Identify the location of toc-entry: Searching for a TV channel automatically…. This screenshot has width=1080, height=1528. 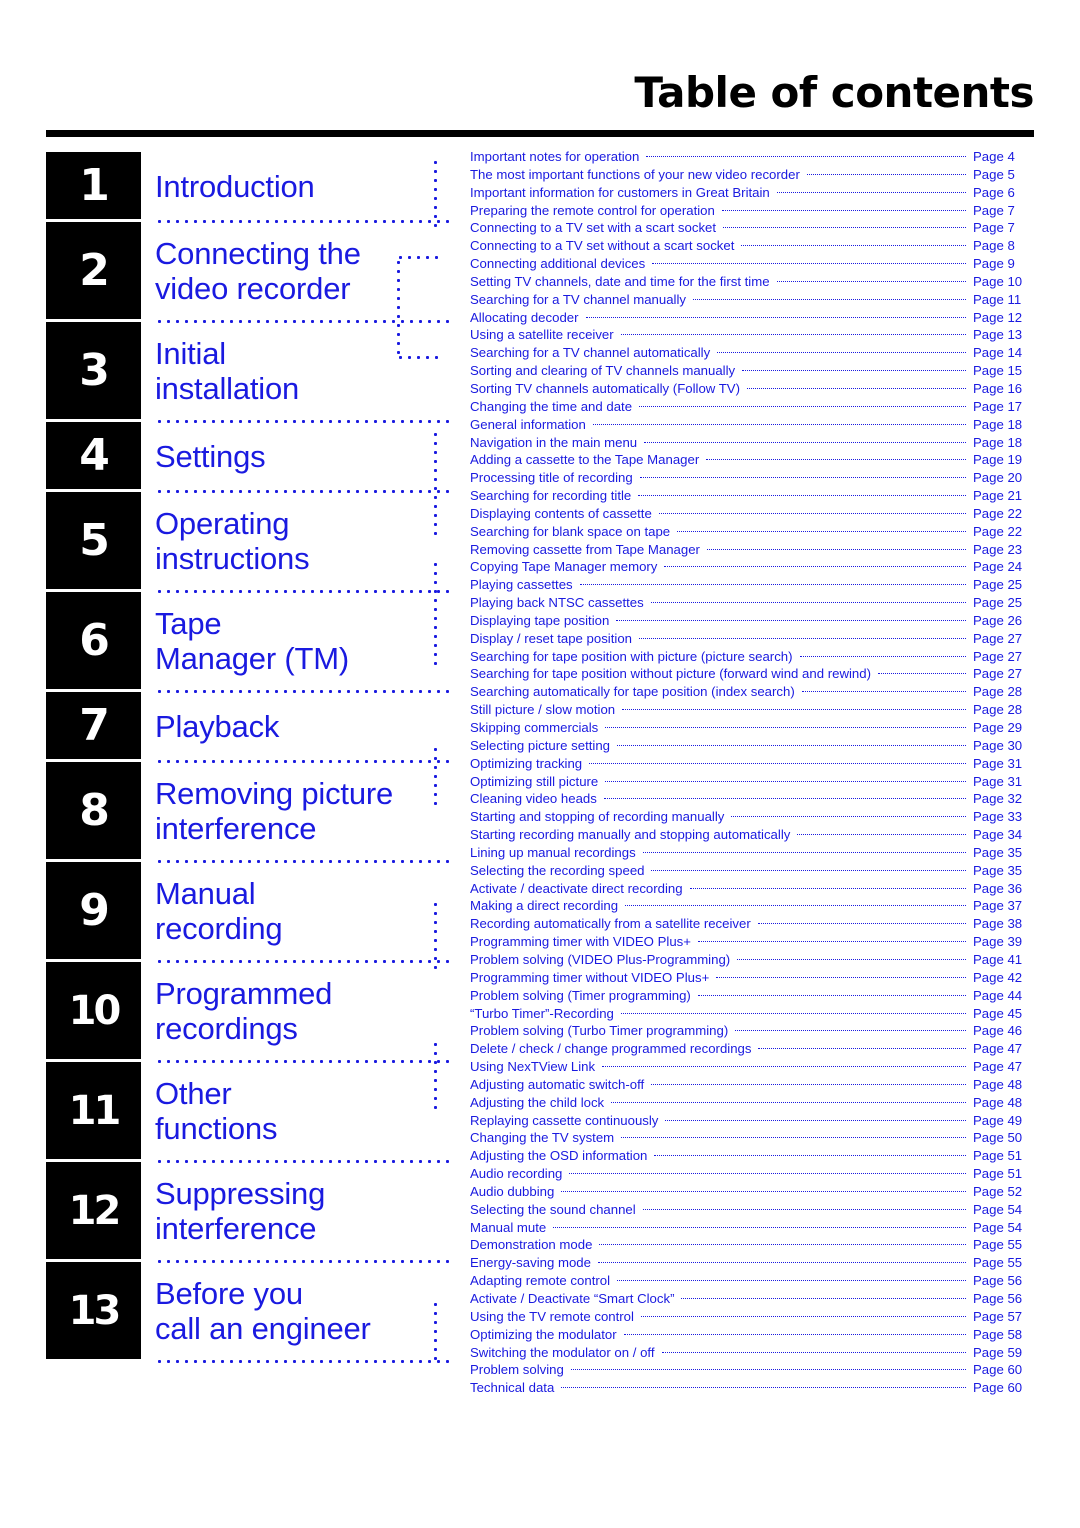
(752, 353).